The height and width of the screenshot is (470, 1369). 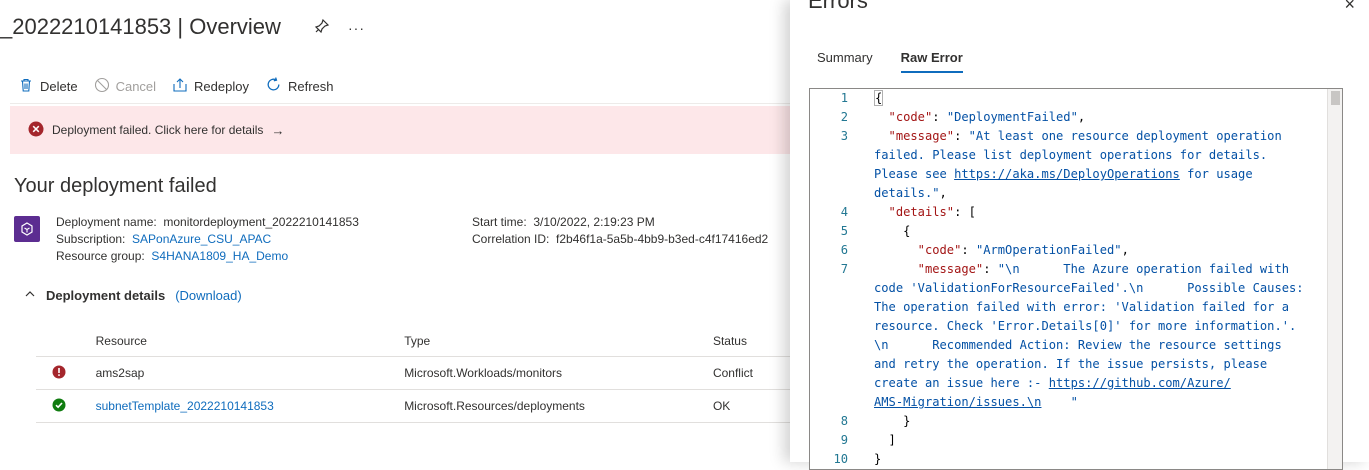 What do you see at coordinates (751, 406) in the screenshot?
I see `resource-status-cell: OK` at bounding box center [751, 406].